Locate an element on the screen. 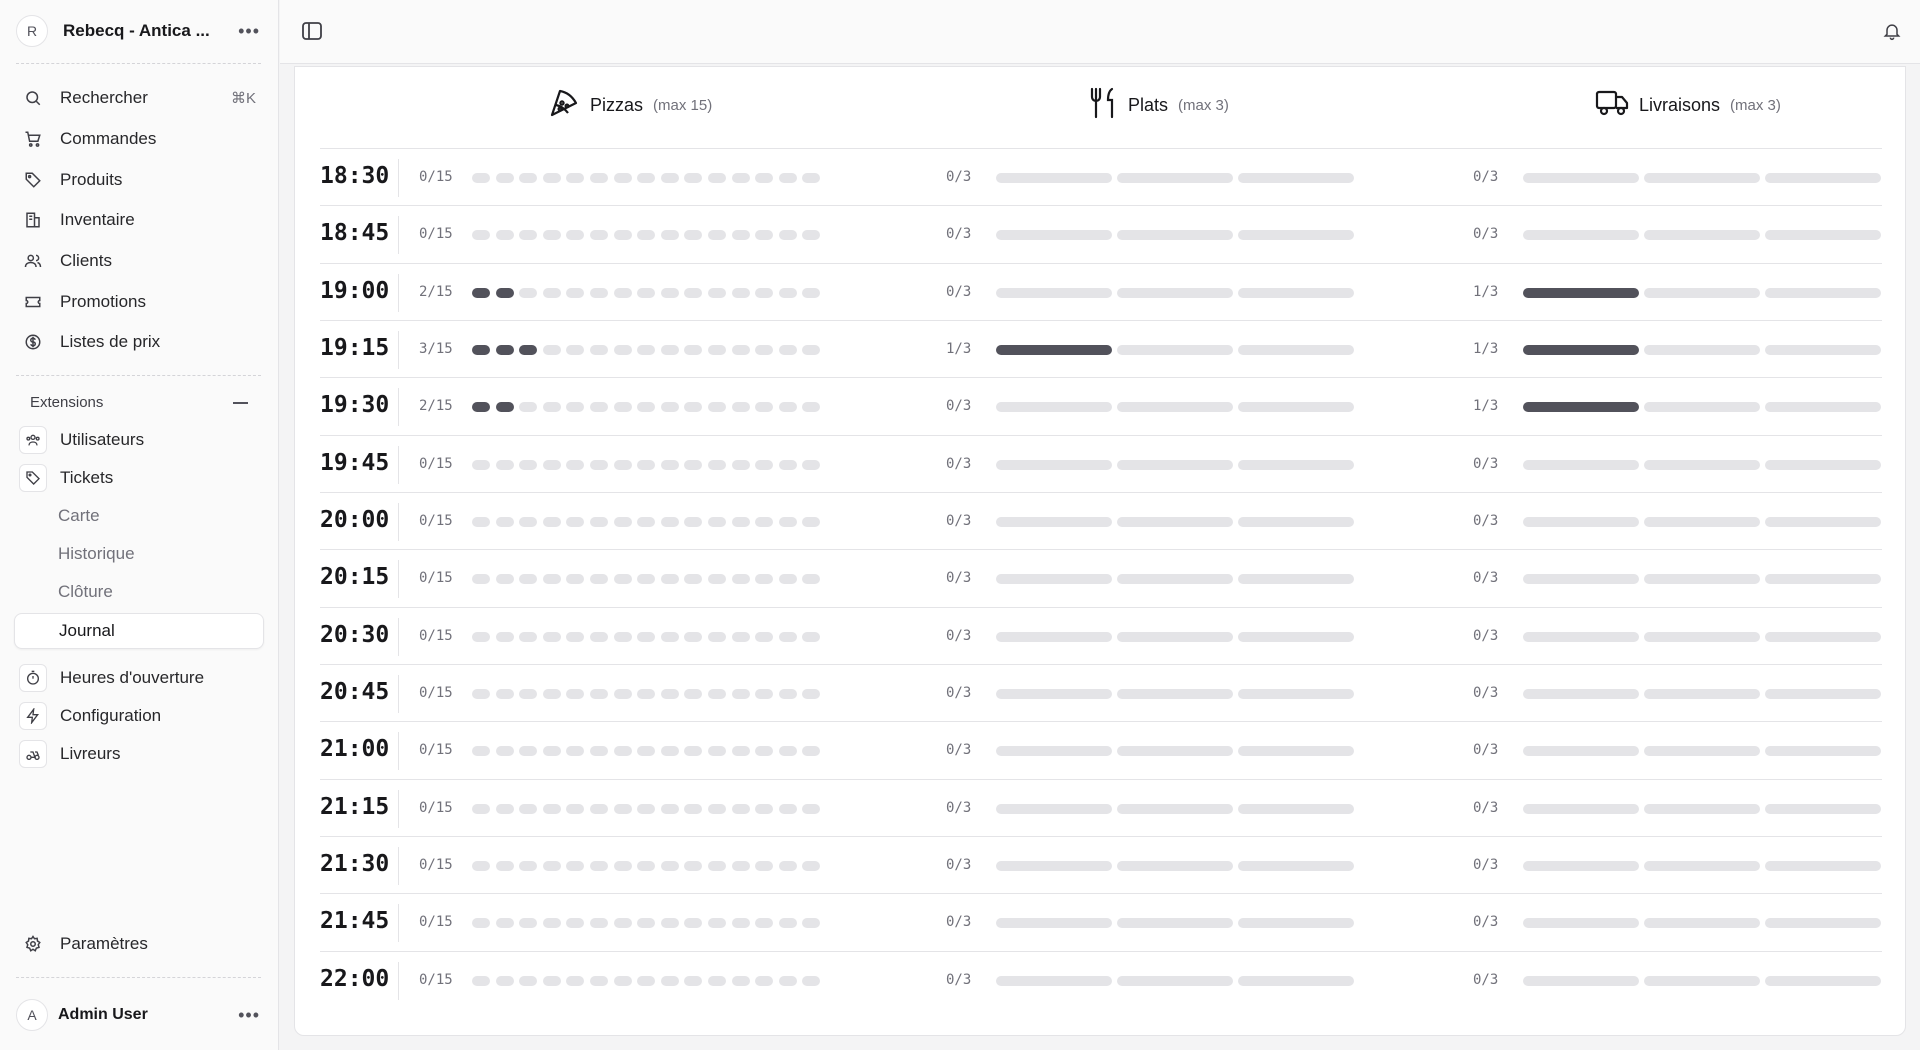  search-item: Rechercher ⌘K is located at coordinates (139, 98).